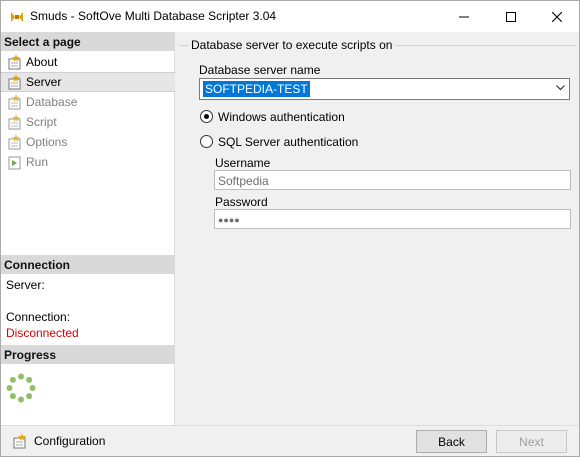  I want to click on close-button, so click(557, 16).